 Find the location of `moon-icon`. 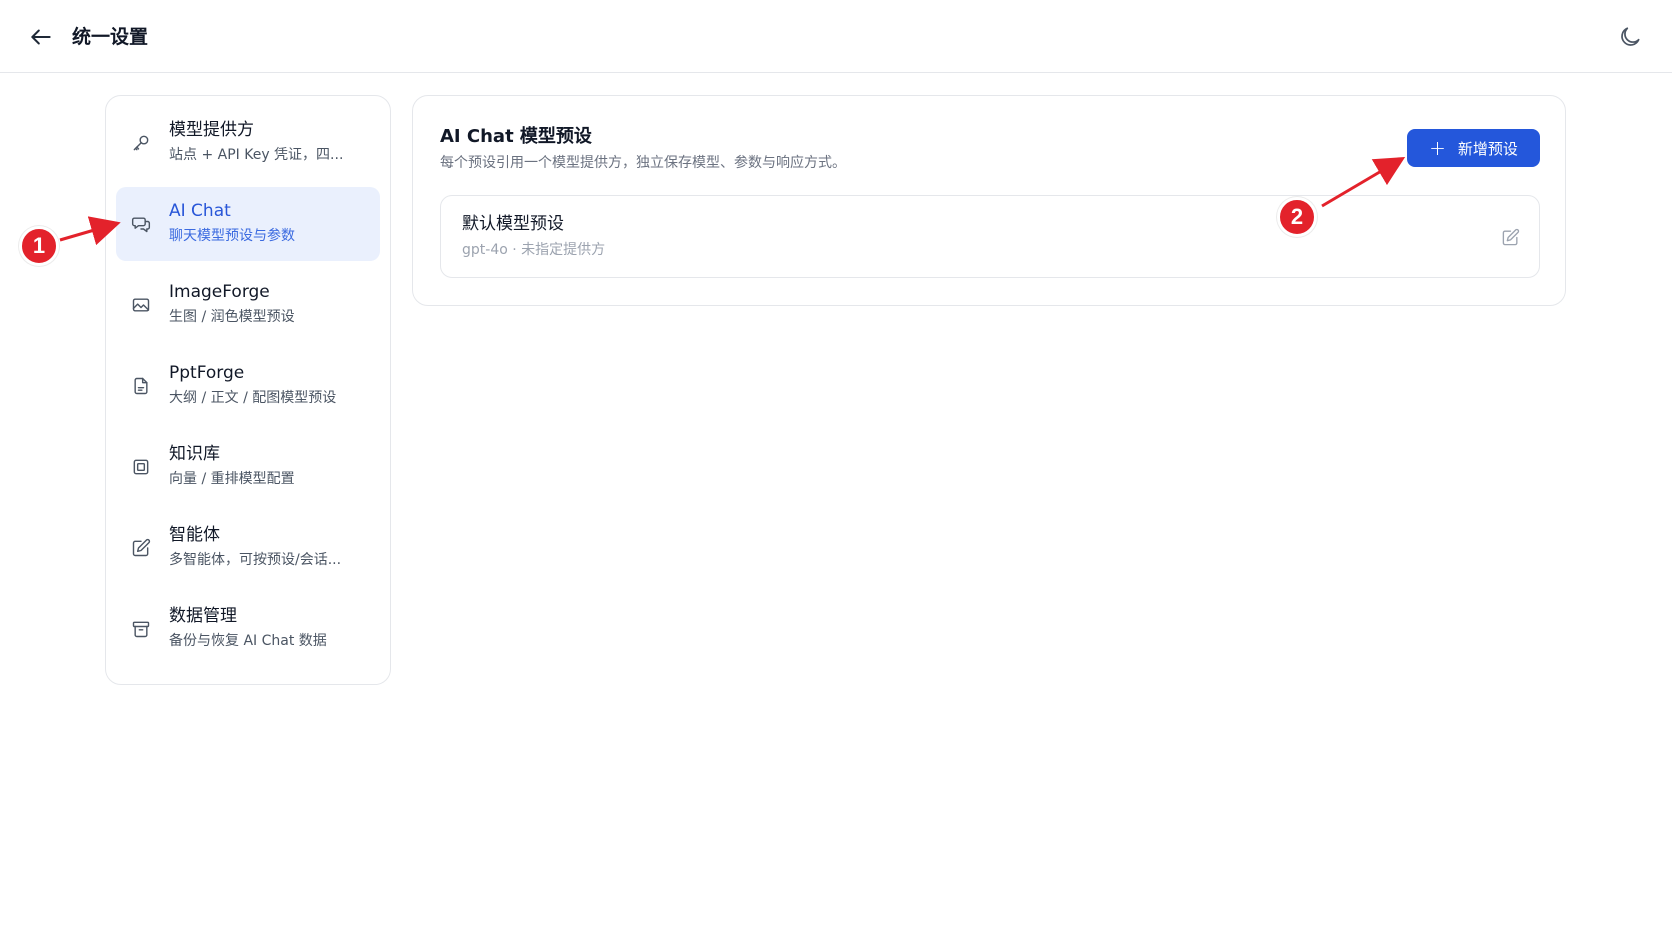

moon-icon is located at coordinates (1630, 36).